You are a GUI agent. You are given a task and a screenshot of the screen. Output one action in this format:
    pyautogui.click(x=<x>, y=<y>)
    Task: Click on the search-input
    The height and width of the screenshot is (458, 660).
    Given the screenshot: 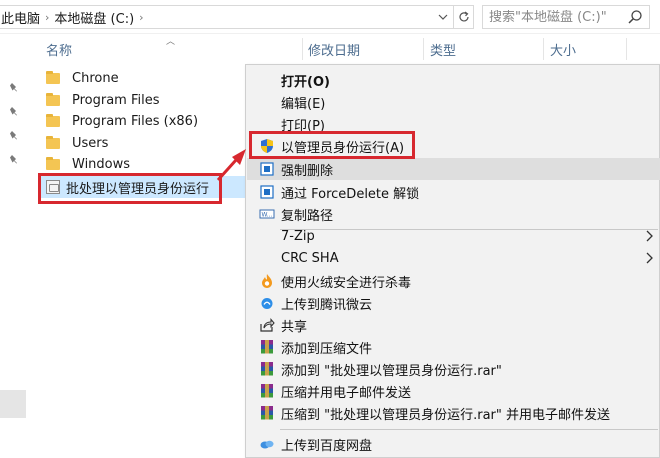 What is the action you would take?
    pyautogui.click(x=559, y=17)
    